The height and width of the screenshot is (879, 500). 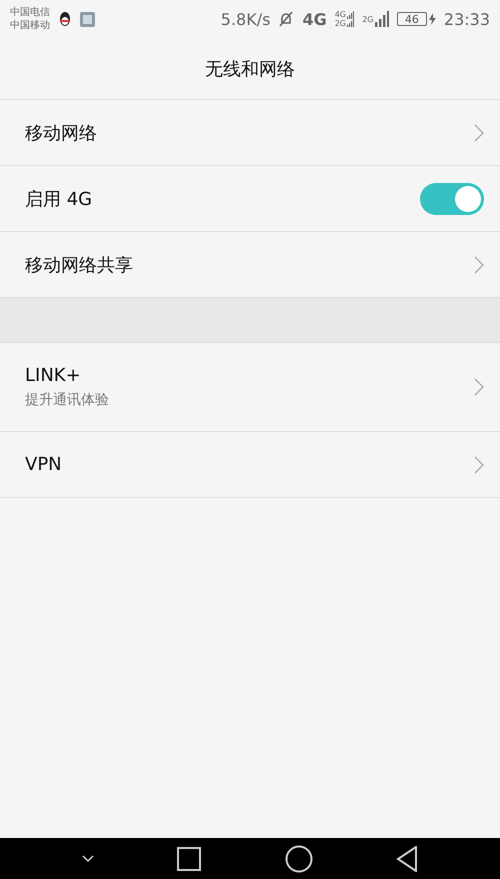 I want to click on setting-label: LINK+, so click(x=53, y=375).